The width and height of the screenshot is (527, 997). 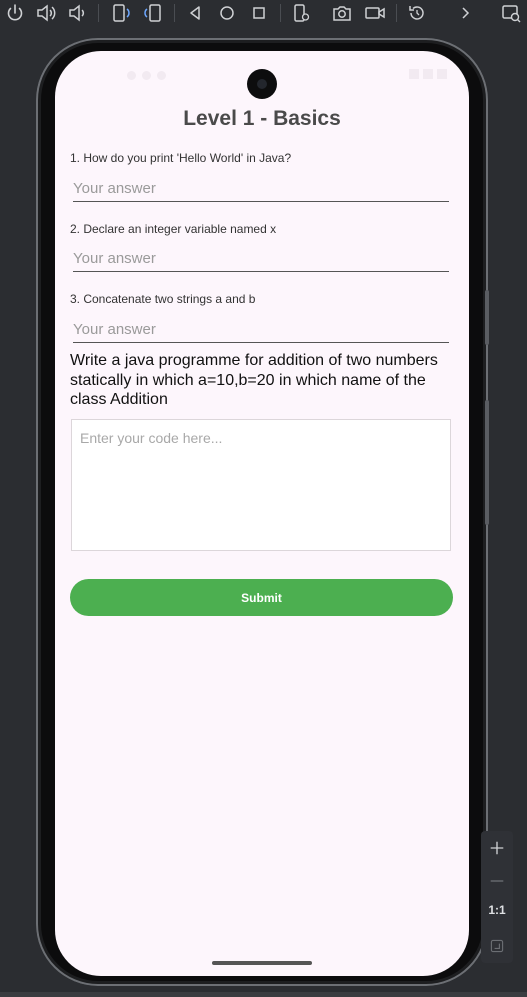 I want to click on rotate-left-icon, so click(x=121, y=13).